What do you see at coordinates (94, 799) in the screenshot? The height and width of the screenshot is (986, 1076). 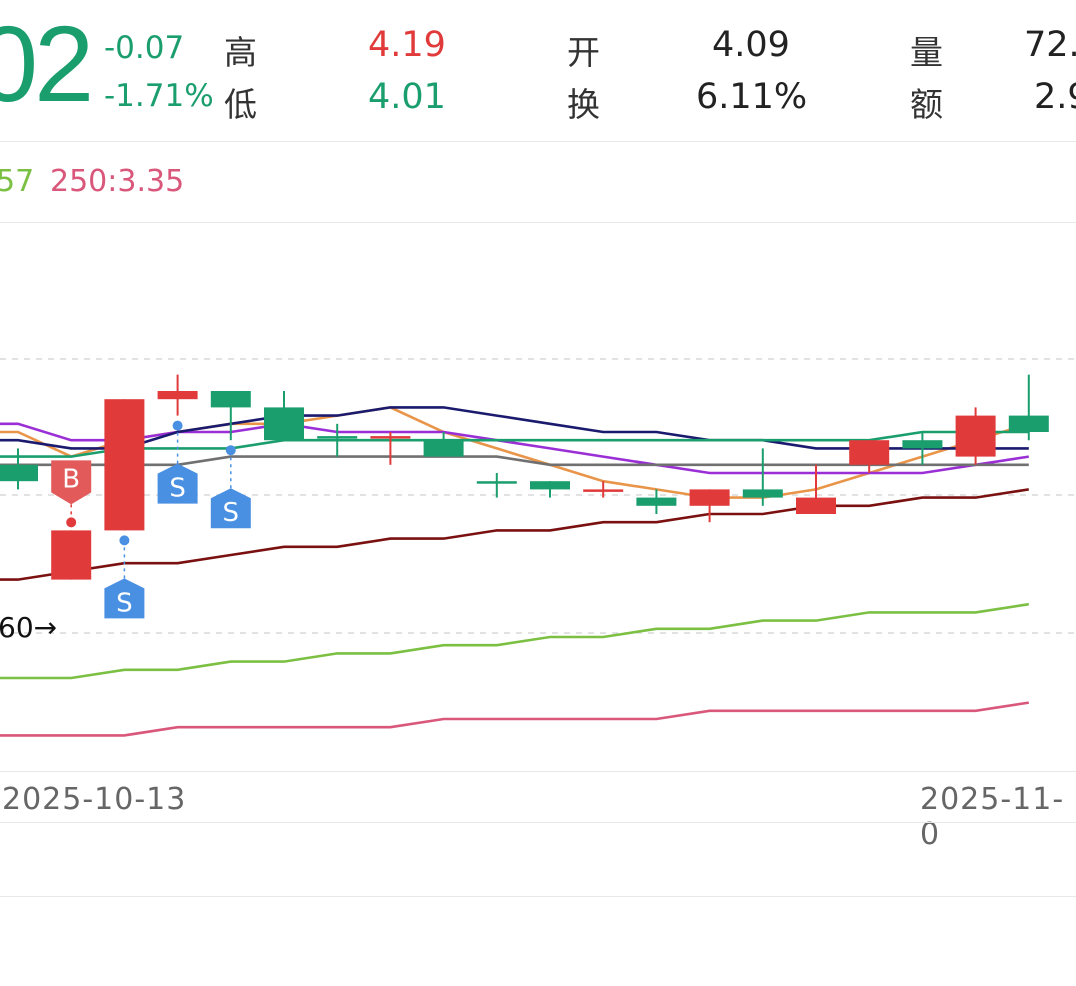 I see `x-axis-start-date: 2025-10-13` at bounding box center [94, 799].